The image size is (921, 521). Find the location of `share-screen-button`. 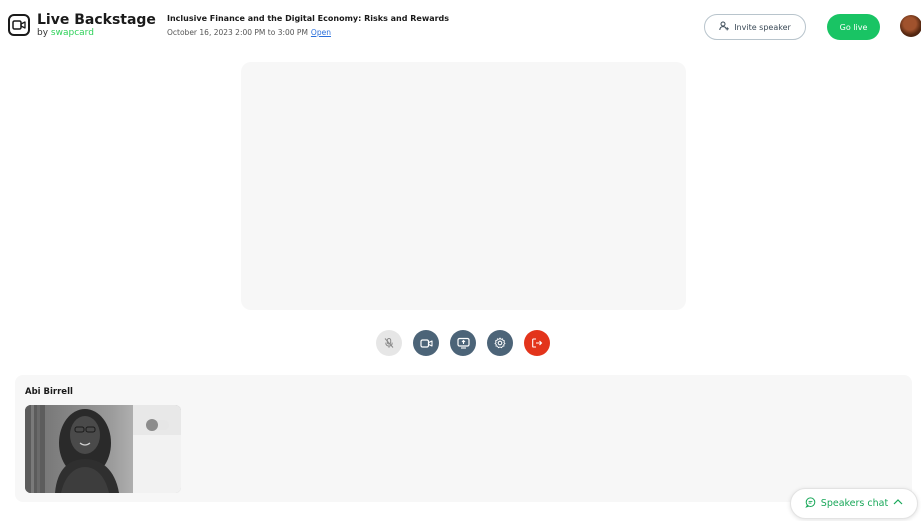

share-screen-button is located at coordinates (463, 343).